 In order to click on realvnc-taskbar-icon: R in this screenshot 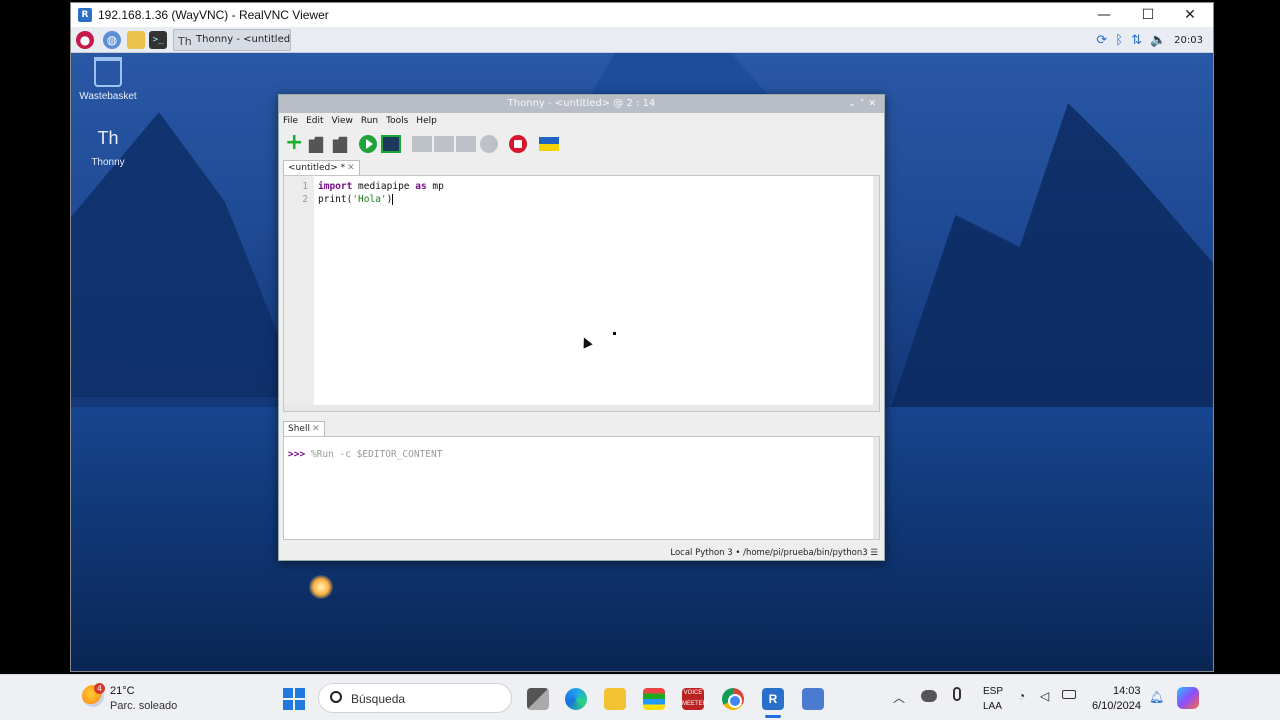, I will do `click(773, 699)`.